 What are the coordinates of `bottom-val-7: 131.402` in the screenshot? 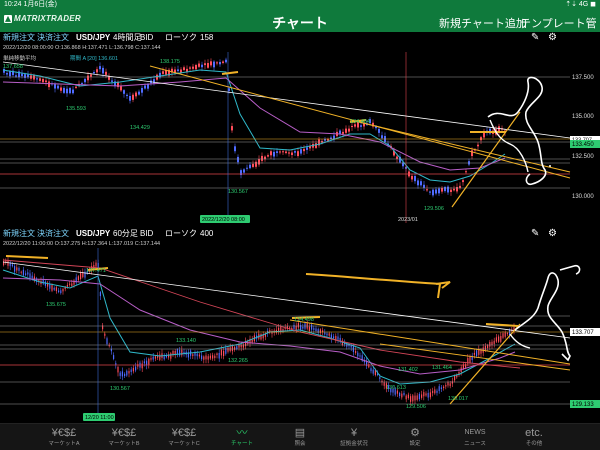 It's located at (408, 370).